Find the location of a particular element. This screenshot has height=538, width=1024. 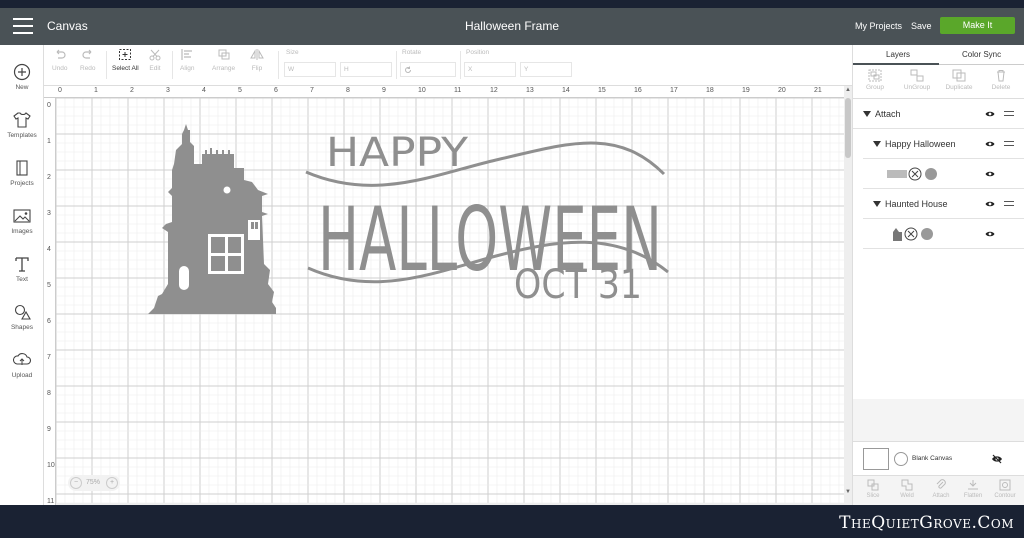

select-all-button: Select All is located at coordinates (125, 60).